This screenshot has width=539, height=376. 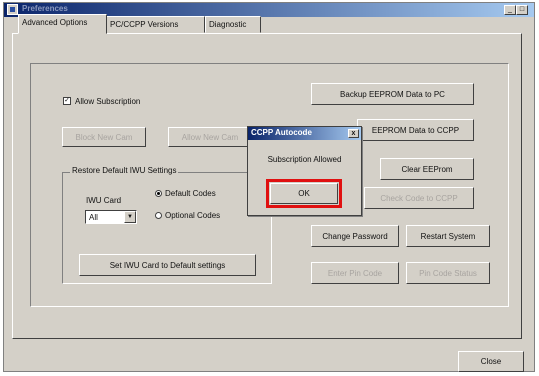 I want to click on optional-codes-radio, so click(x=158, y=215).